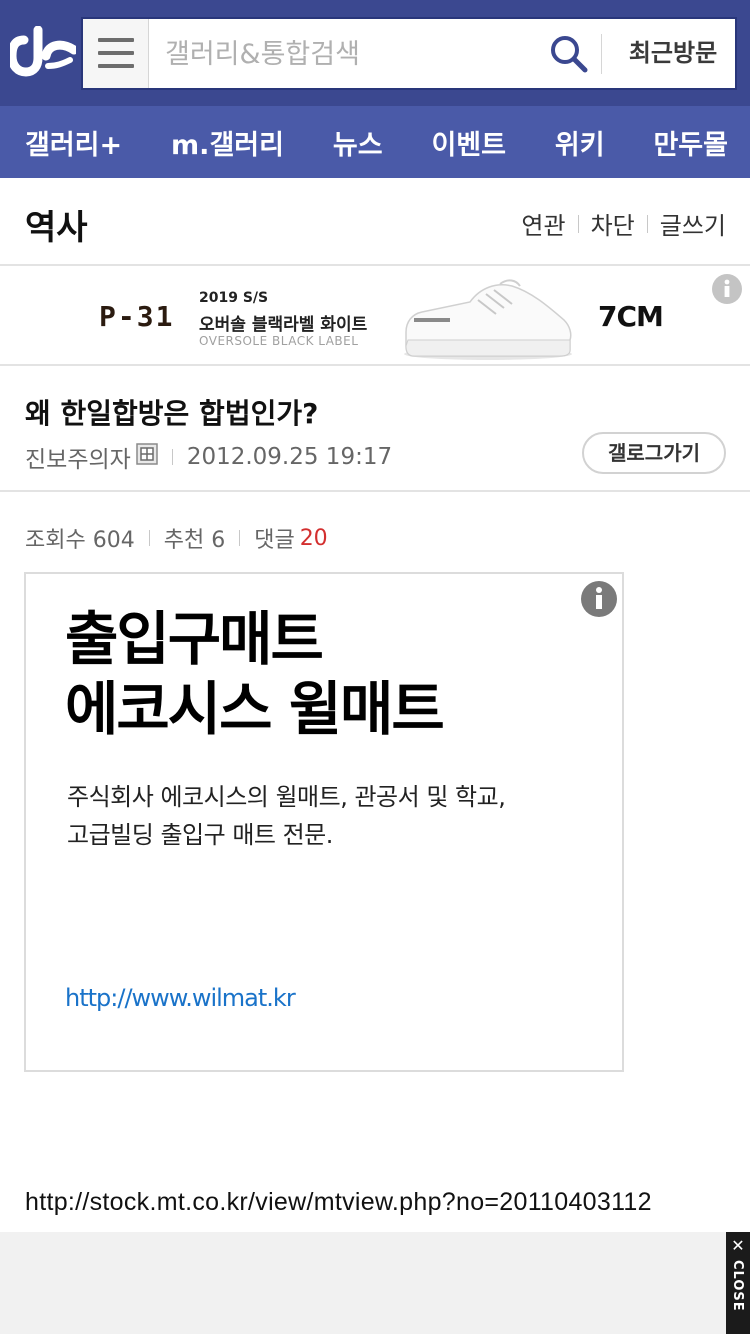  Describe the element at coordinates (693, 223) in the screenshot. I see `write-button: 글쓰기` at that location.